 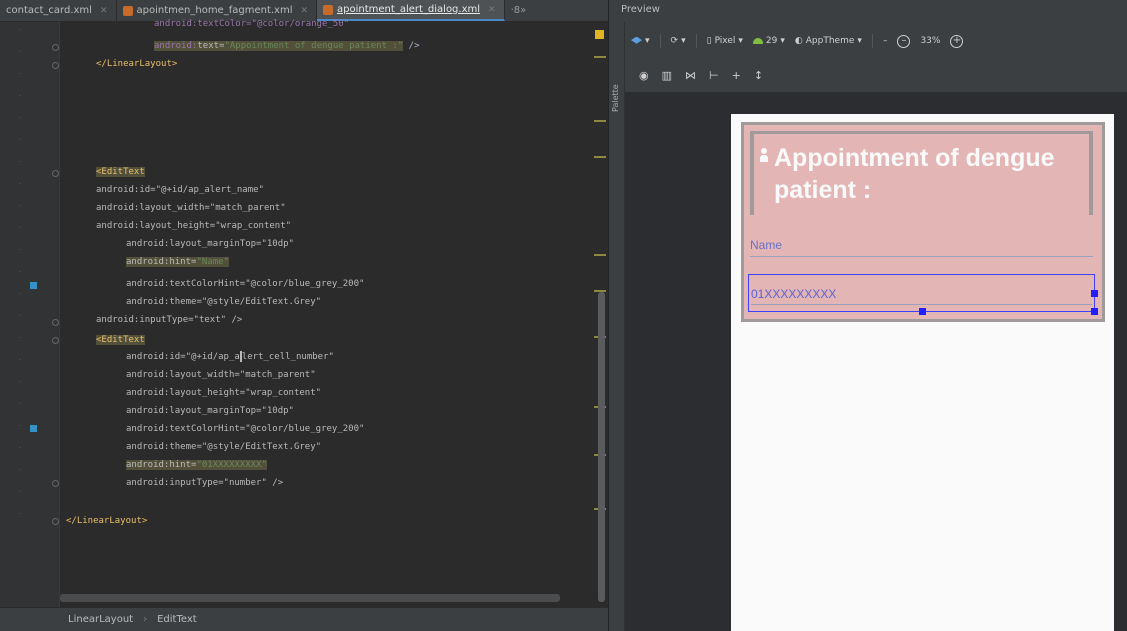 I want to click on code-text: lert_cell_number", so click(x=287, y=357).